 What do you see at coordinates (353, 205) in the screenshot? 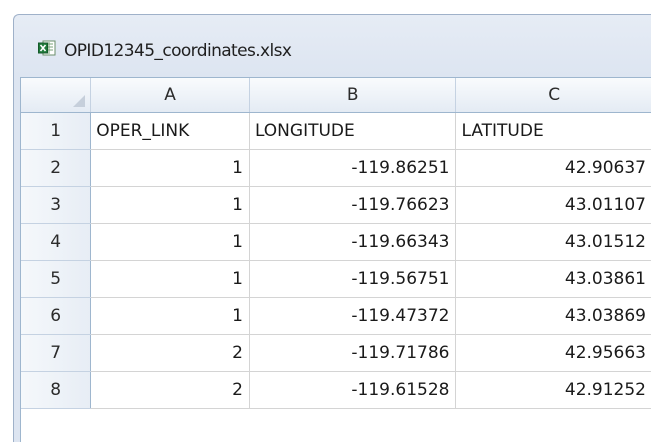
I see `cell-b3: -119.76623` at bounding box center [353, 205].